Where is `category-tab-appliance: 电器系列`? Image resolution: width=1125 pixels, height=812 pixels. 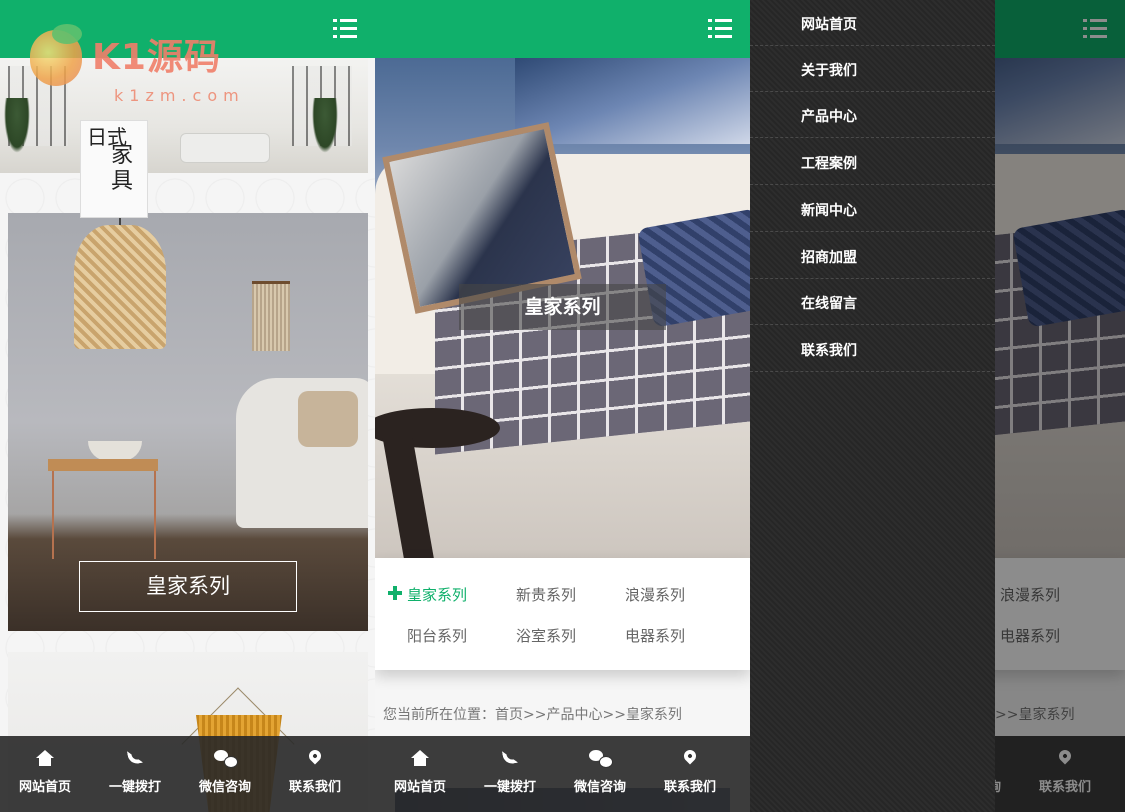
category-tab-appliance: 电器系列 is located at coordinates (655, 635).